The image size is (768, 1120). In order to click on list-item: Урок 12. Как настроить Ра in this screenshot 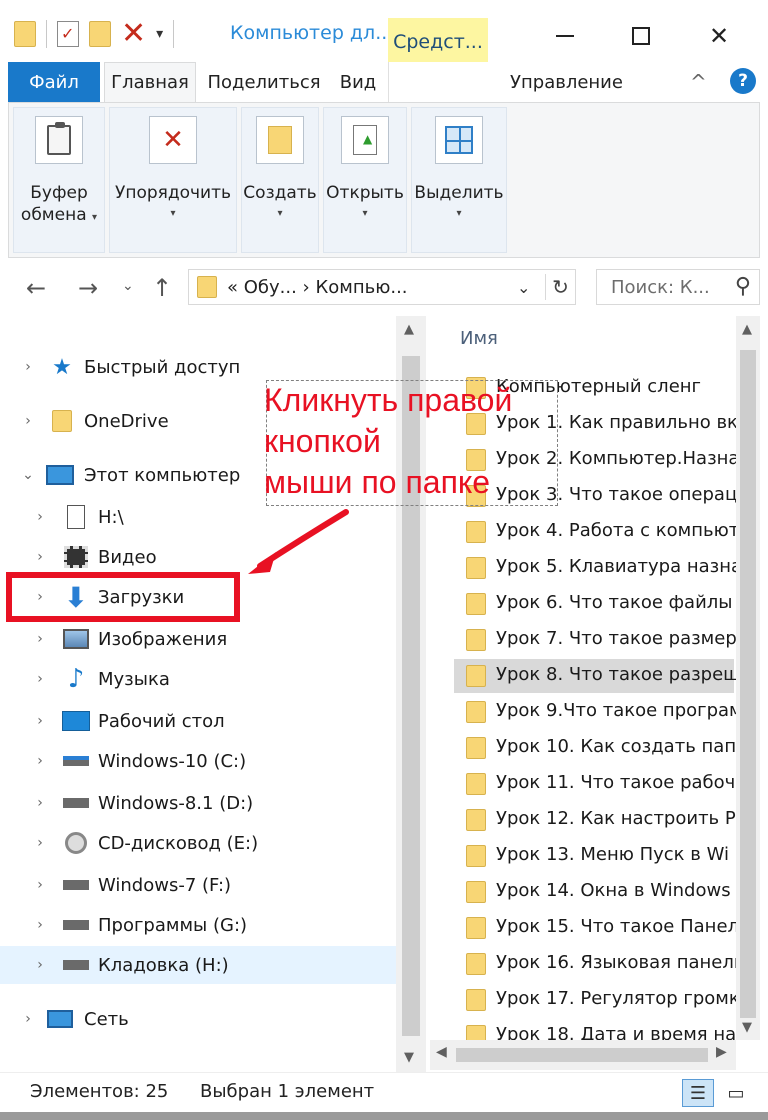, I will do `click(595, 820)`.